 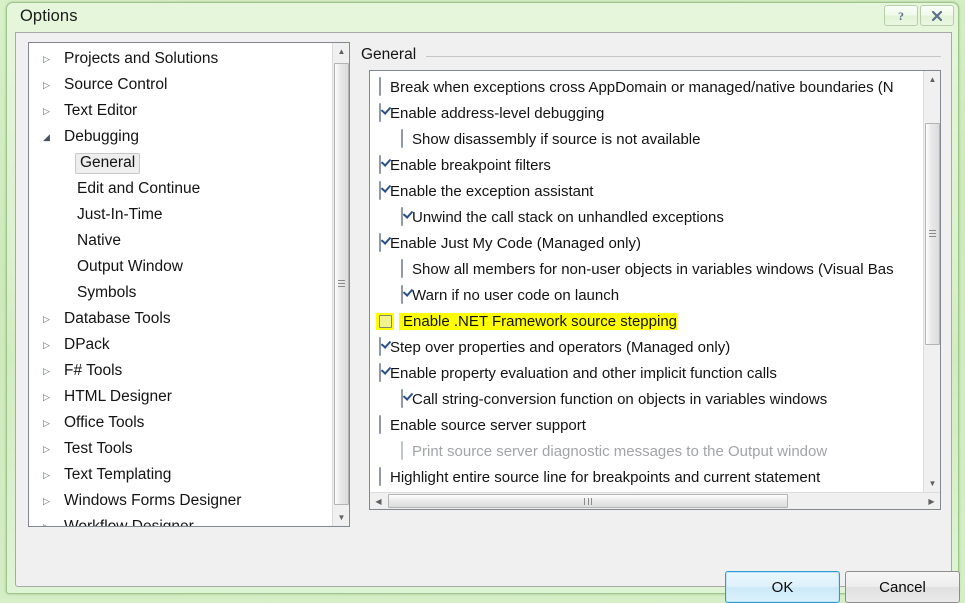 I want to click on tree-item-source-control: ▷ Source Control, so click(x=179, y=85).